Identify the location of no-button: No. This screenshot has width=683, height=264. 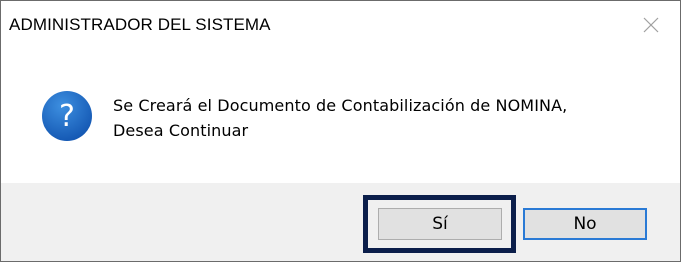
(585, 224).